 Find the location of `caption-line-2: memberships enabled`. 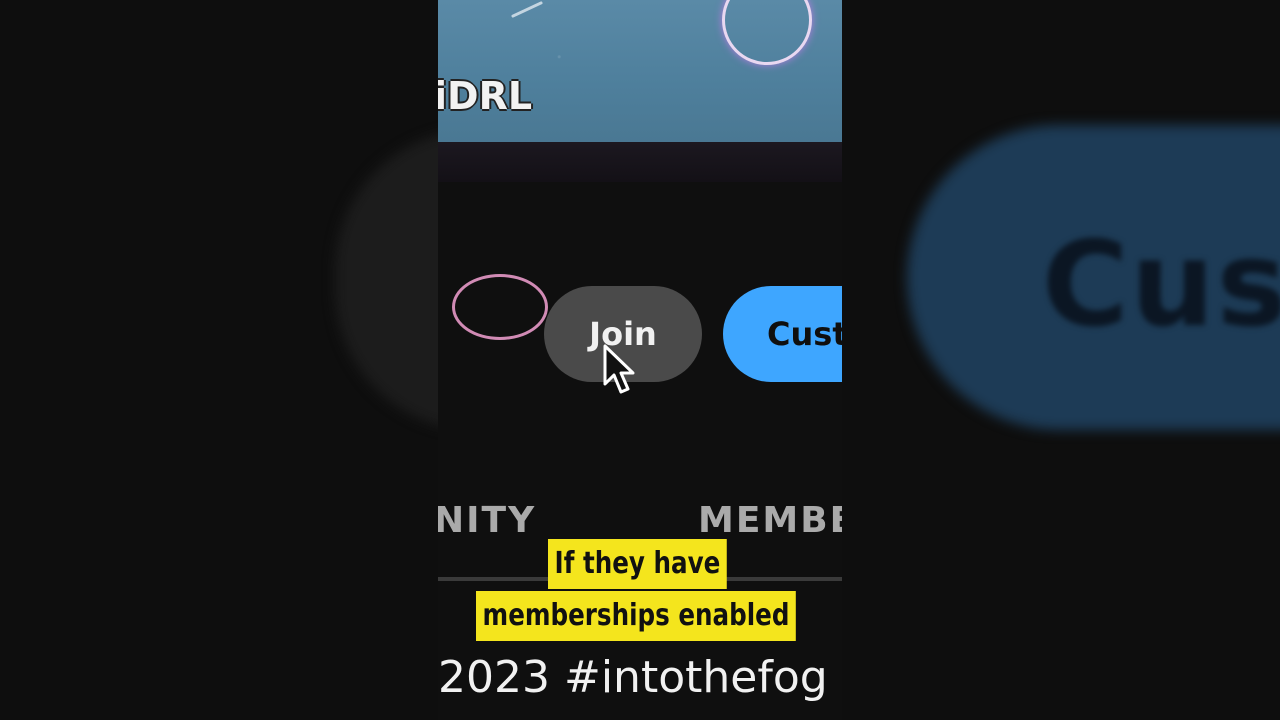

caption-line-2: memberships enabled is located at coordinates (636, 616).